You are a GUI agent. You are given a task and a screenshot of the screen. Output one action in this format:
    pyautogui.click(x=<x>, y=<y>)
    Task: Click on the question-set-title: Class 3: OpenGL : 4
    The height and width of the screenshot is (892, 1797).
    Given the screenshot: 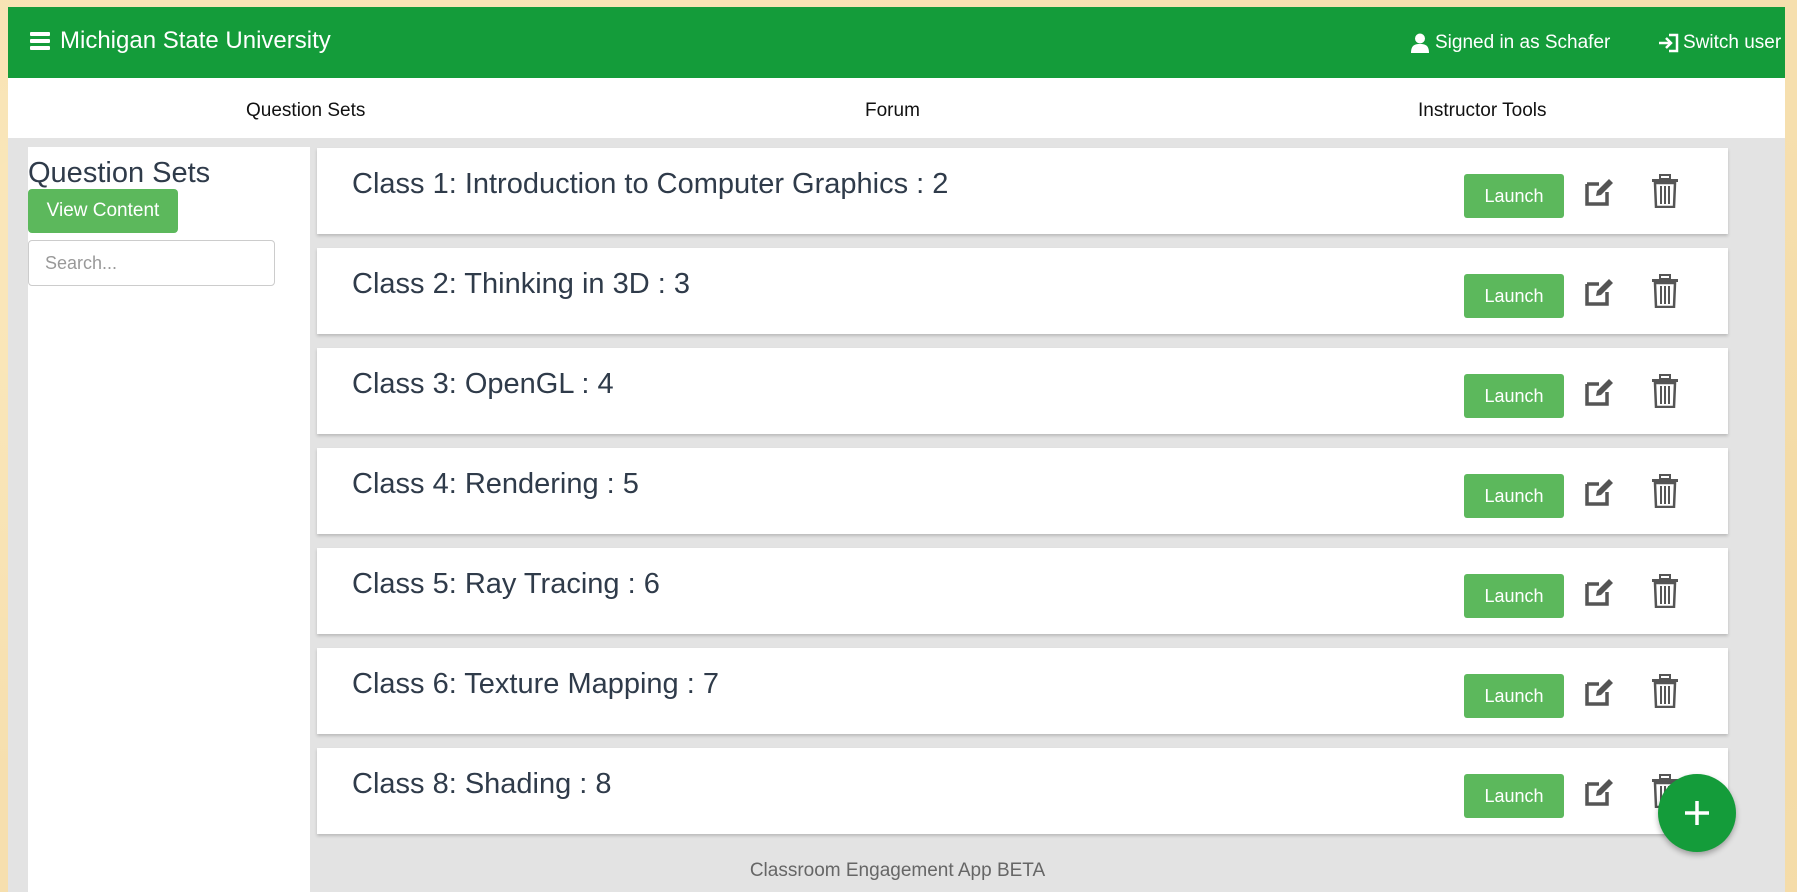 What is the action you would take?
    pyautogui.click(x=483, y=384)
    